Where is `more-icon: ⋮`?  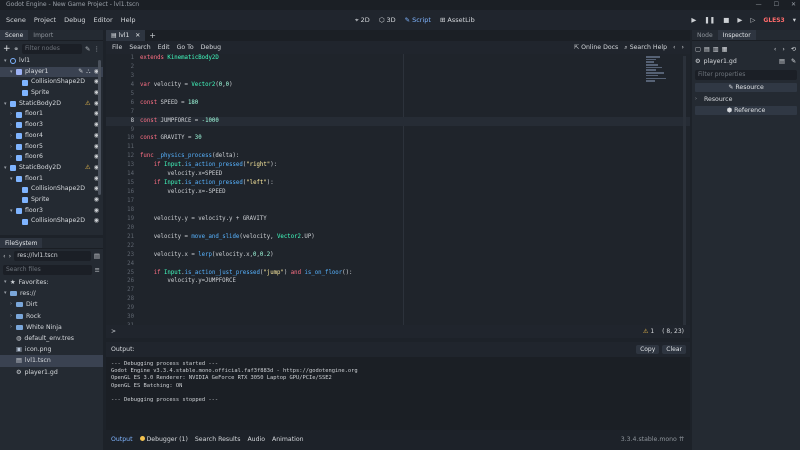
more-icon: ⋮ is located at coordinates (97, 49).